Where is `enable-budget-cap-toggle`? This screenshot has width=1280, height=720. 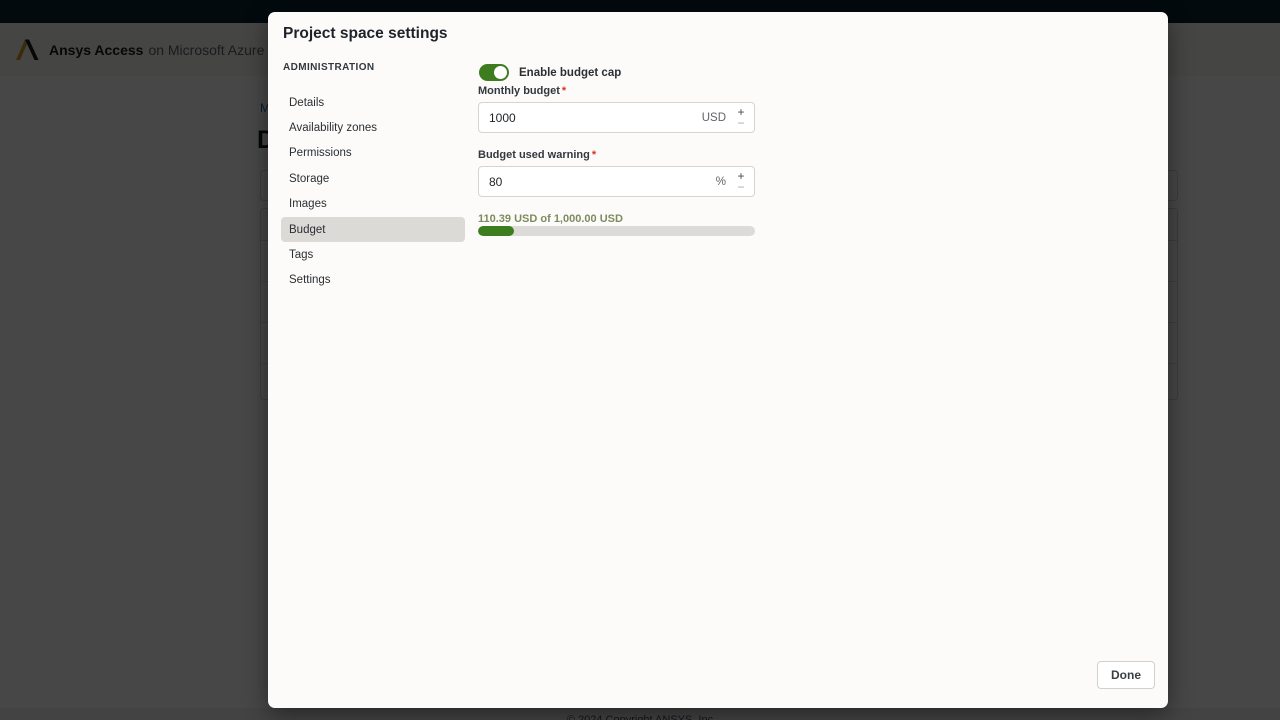 enable-budget-cap-toggle is located at coordinates (494, 72).